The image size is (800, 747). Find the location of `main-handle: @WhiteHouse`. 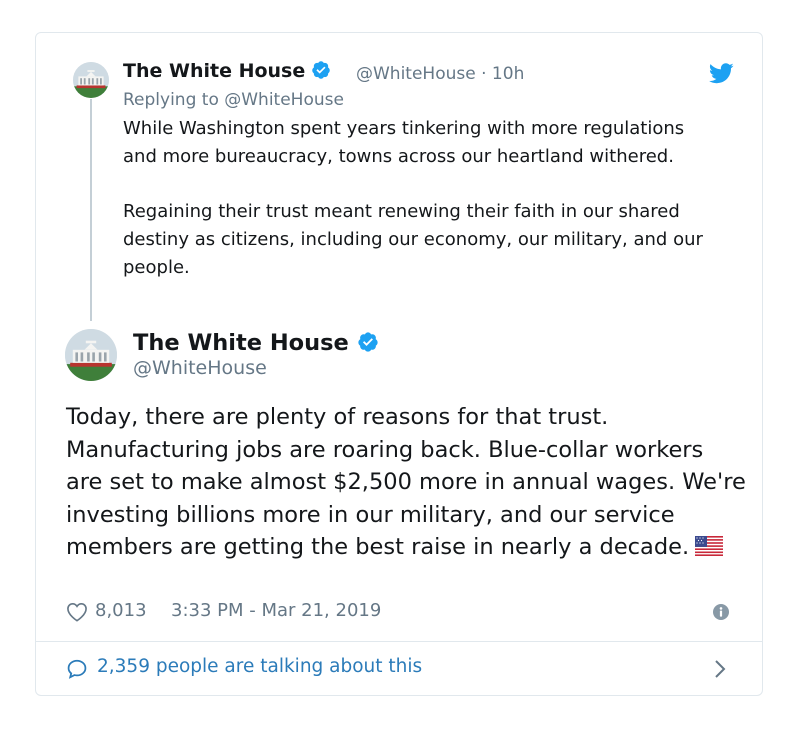

main-handle: @WhiteHouse is located at coordinates (200, 368).